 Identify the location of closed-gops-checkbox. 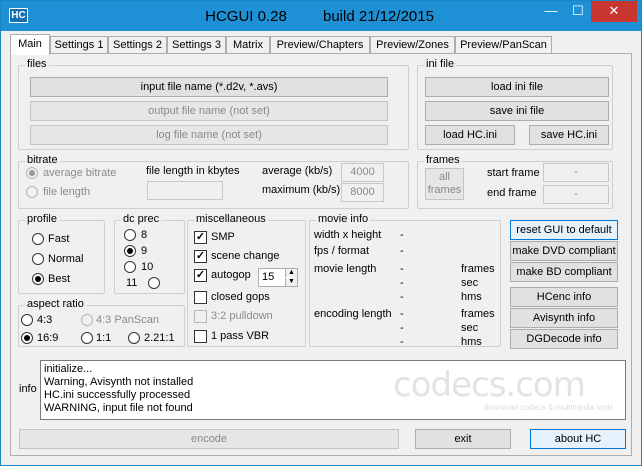
(200, 297).